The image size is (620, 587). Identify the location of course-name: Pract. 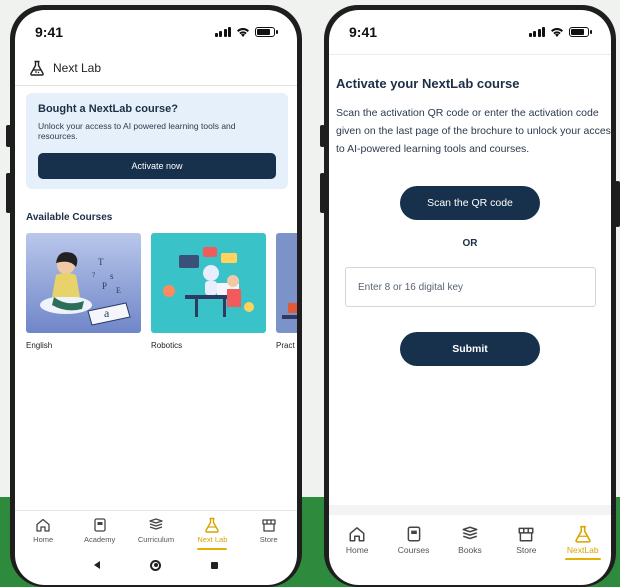
(285, 345).